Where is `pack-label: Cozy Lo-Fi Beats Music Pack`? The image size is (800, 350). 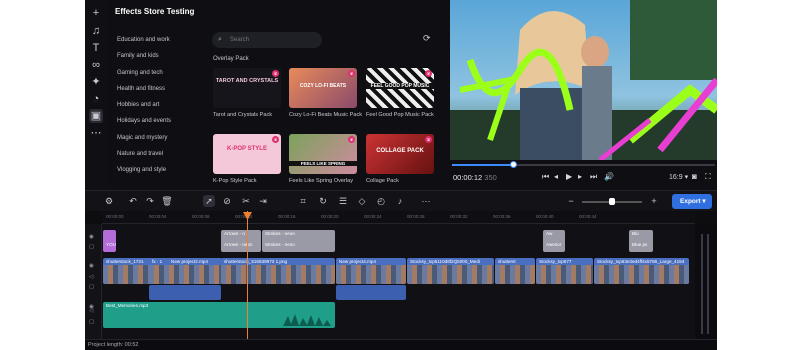 pack-label: Cozy Lo-Fi Beats Music Pack is located at coordinates (326, 115).